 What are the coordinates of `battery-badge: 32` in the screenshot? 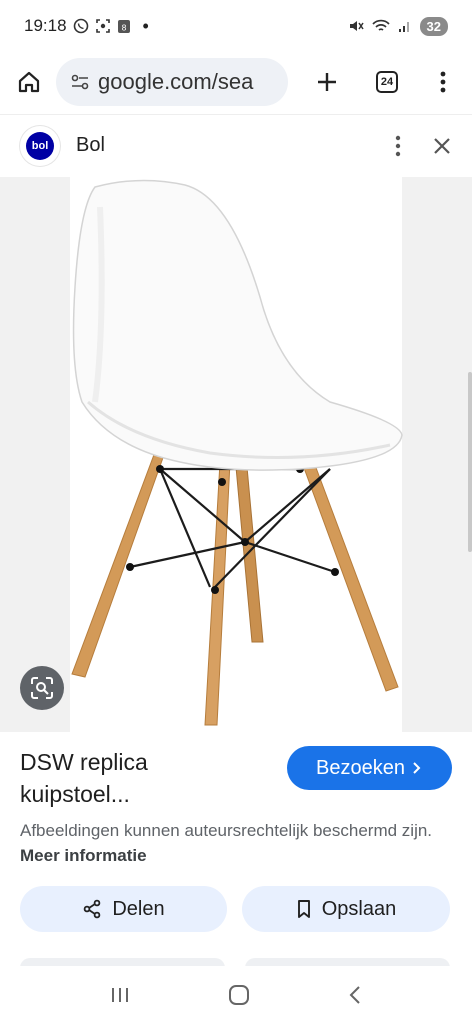 It's located at (433, 26).